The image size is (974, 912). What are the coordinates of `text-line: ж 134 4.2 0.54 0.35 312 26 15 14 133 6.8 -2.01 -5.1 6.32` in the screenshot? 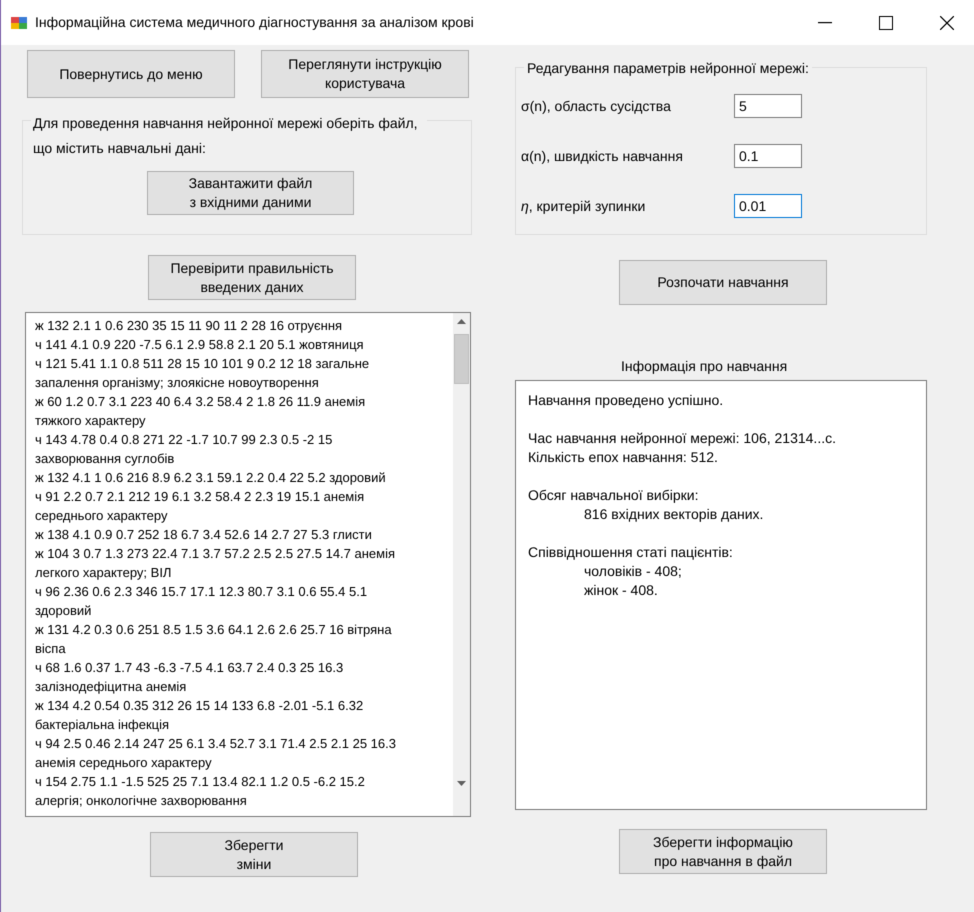 It's located at (199, 706).